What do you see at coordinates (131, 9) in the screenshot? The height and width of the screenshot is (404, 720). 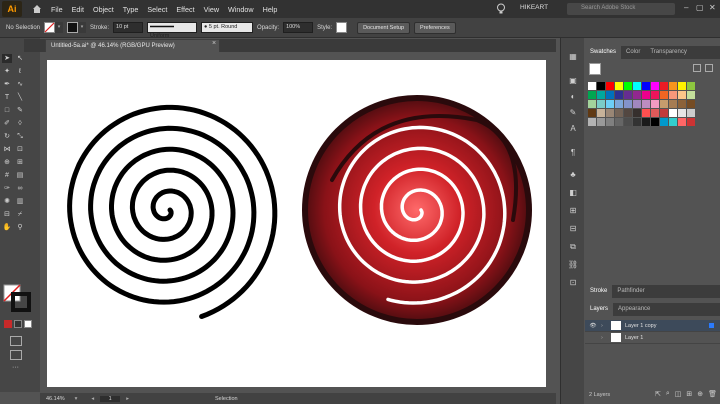 I see `menu-type: Type` at bounding box center [131, 9].